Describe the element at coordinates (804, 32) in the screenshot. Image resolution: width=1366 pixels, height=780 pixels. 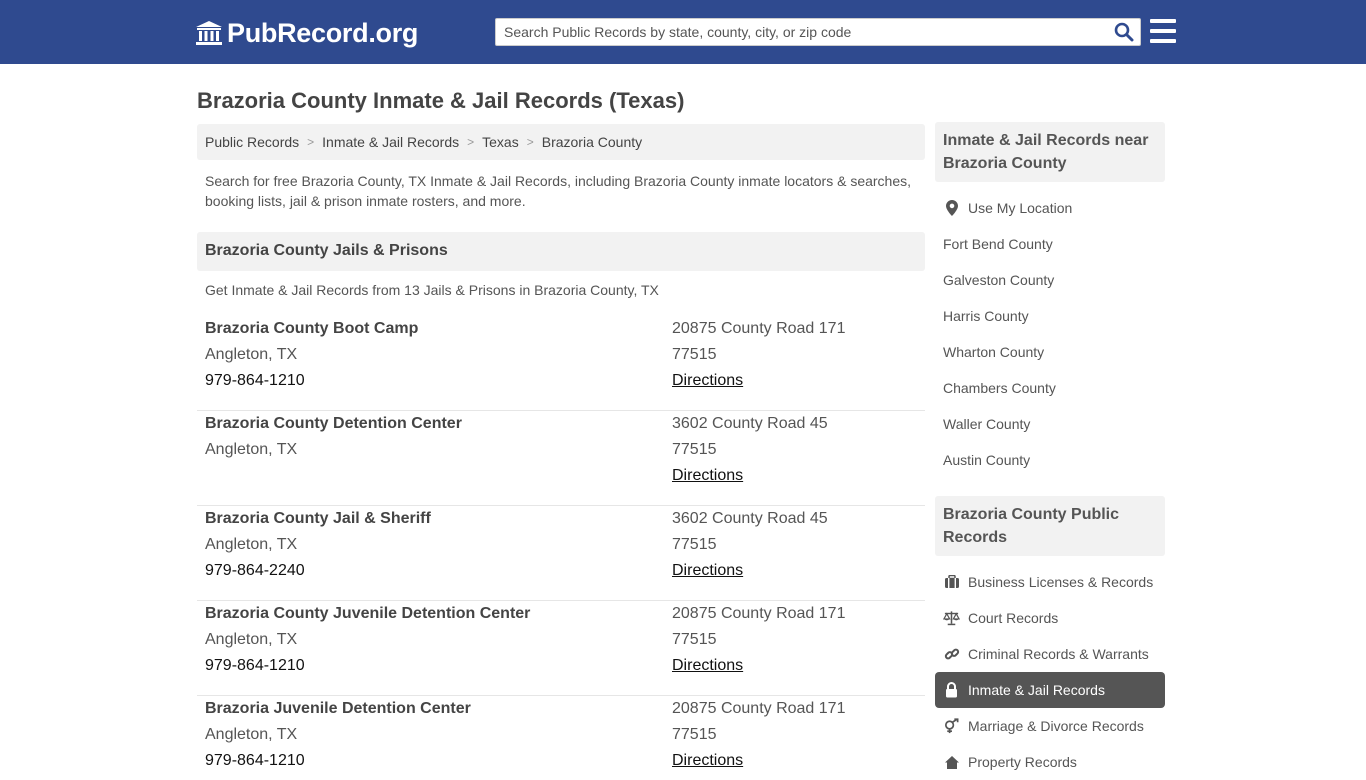
I see `search-input` at that location.